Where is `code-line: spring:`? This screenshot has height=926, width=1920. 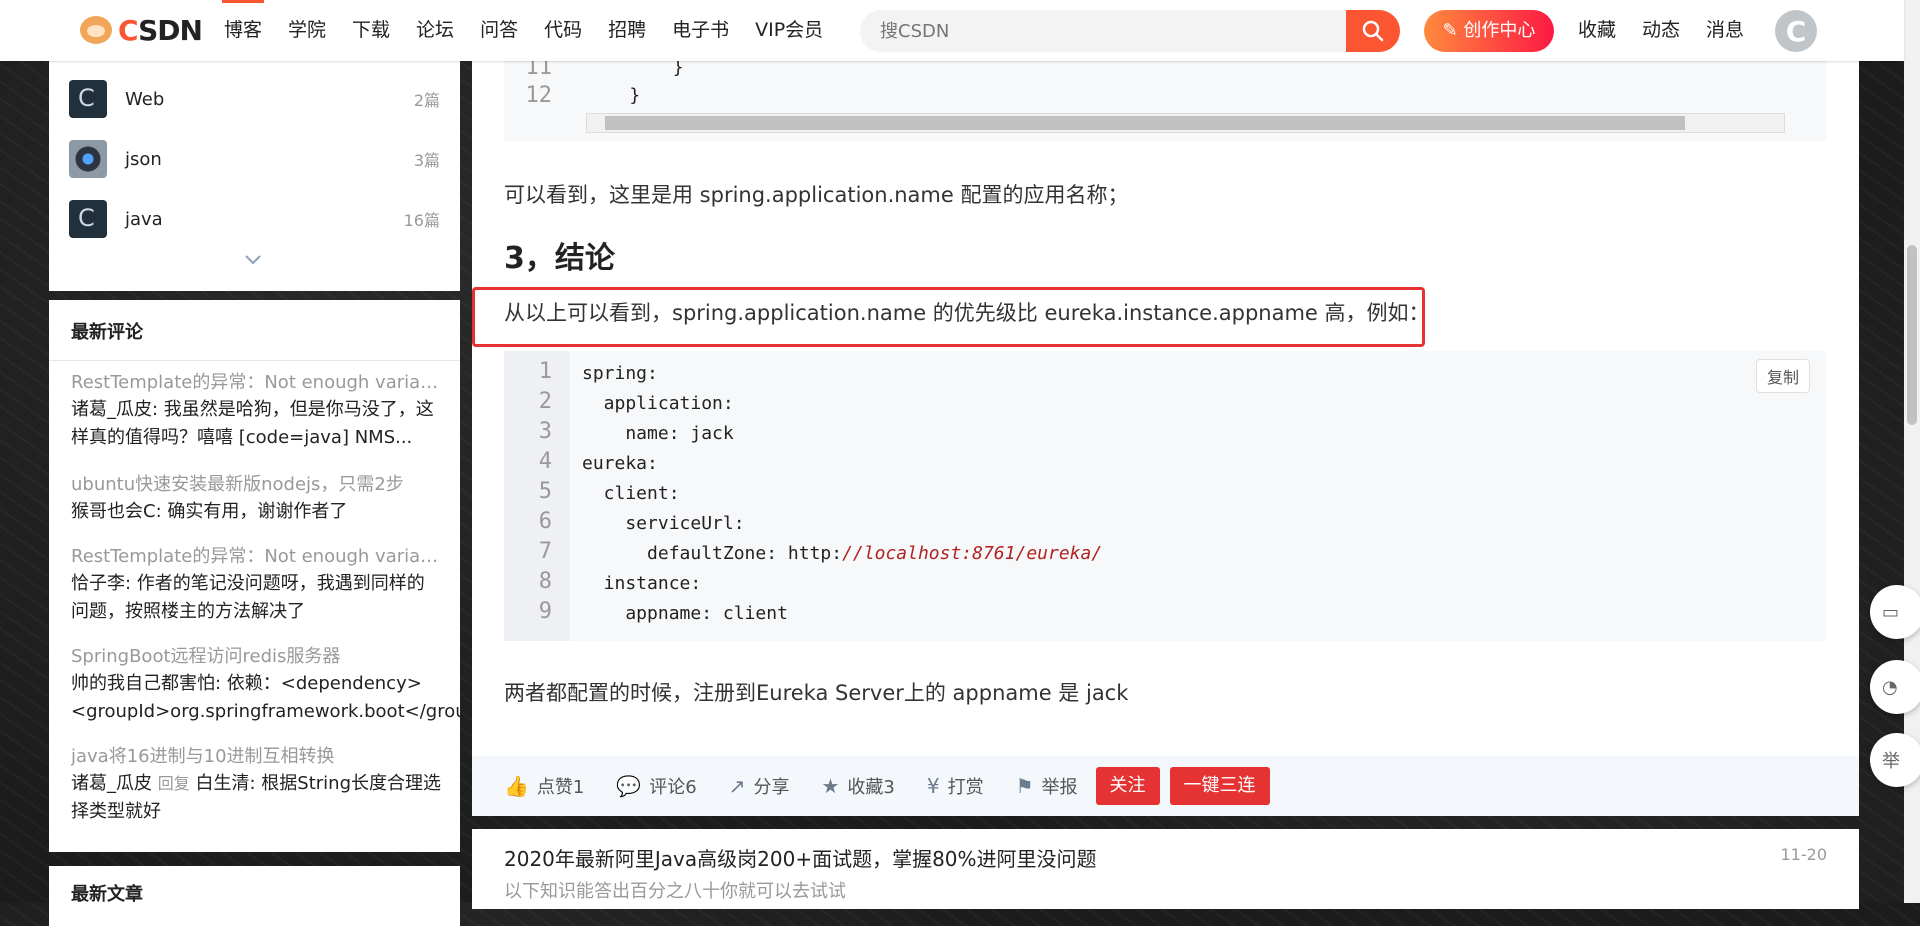
code-line: spring: is located at coordinates (620, 373).